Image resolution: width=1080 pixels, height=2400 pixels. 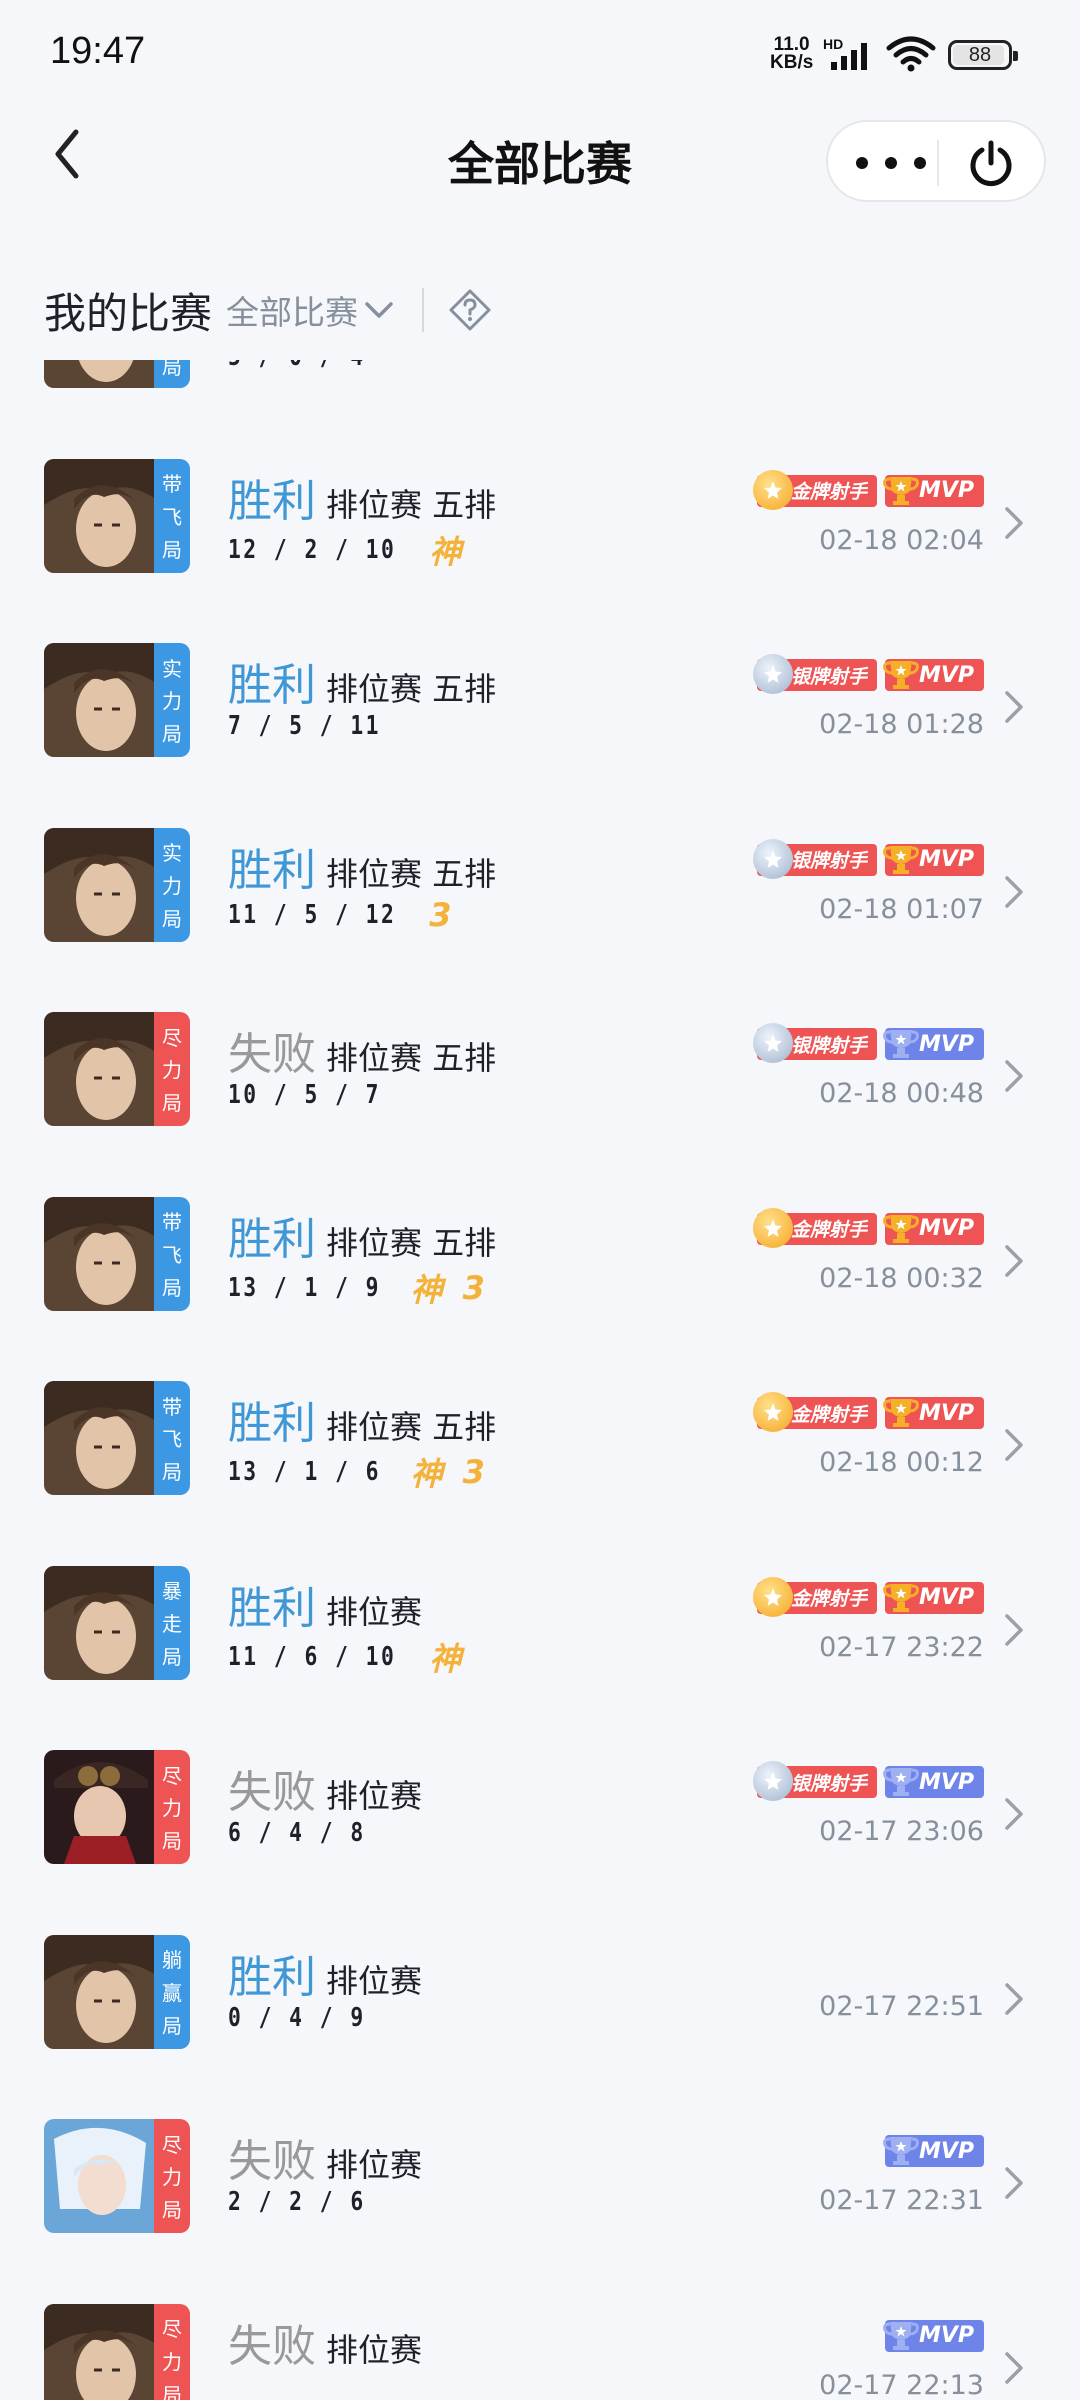 I want to click on rating-tag-char: 实, so click(x=172, y=853).